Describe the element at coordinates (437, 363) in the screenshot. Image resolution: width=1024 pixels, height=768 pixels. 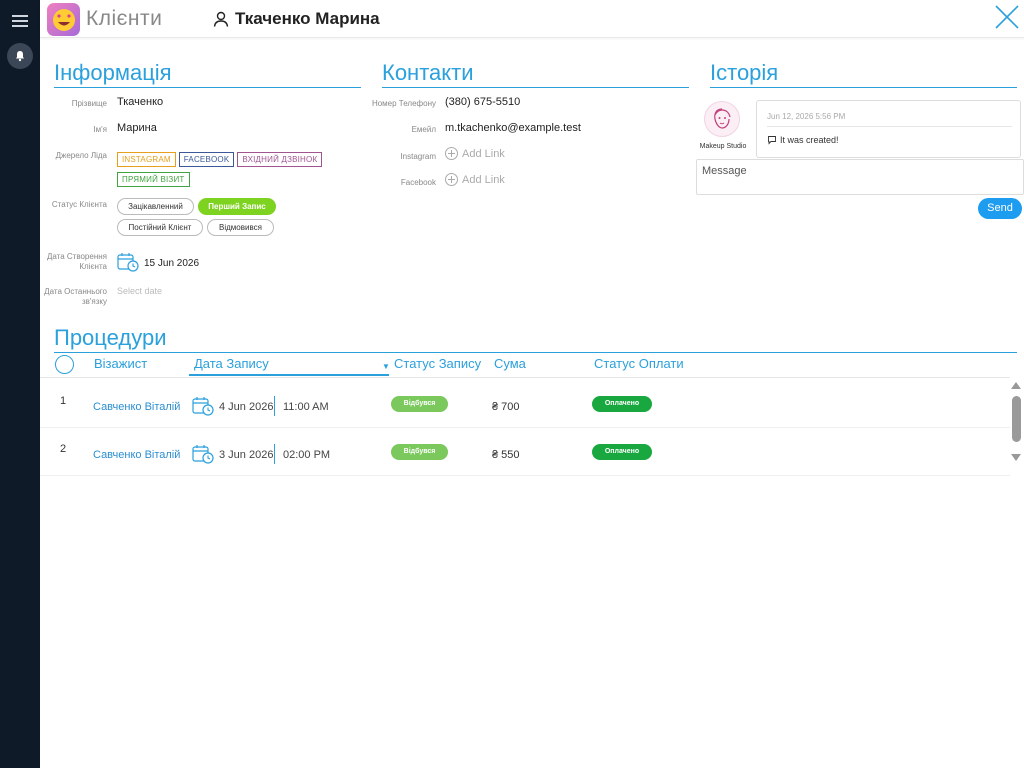
I see `column-header-status: Статус Запису` at that location.